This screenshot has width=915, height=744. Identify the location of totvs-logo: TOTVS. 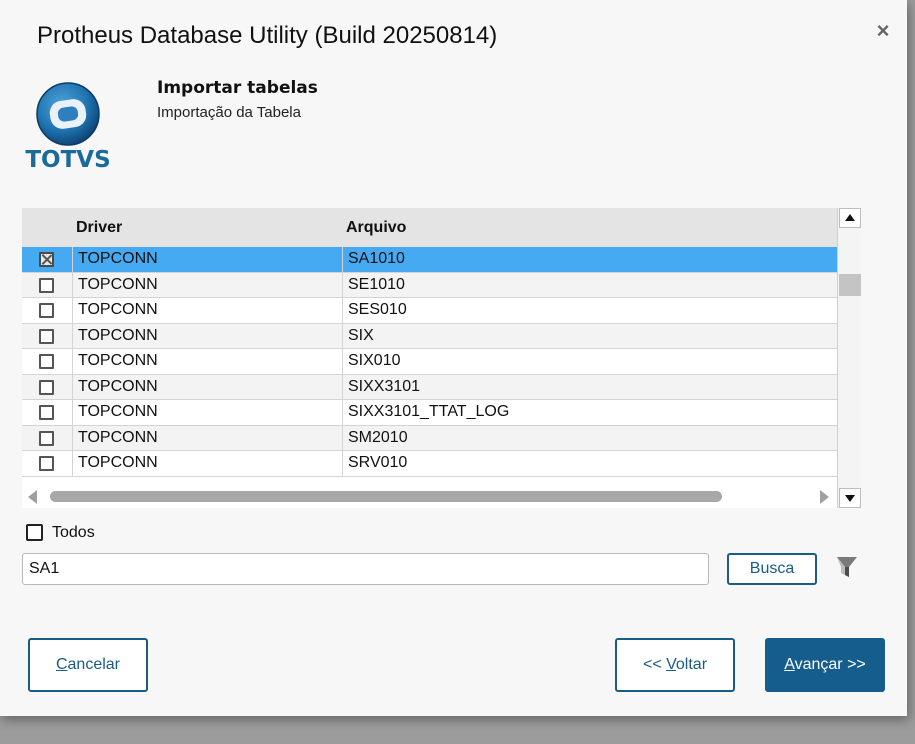
(68, 127).